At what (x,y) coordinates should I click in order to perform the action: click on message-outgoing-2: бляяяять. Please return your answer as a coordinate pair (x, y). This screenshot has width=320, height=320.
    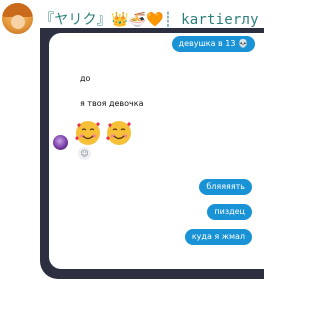
    Looking at the image, I should click on (225, 187).